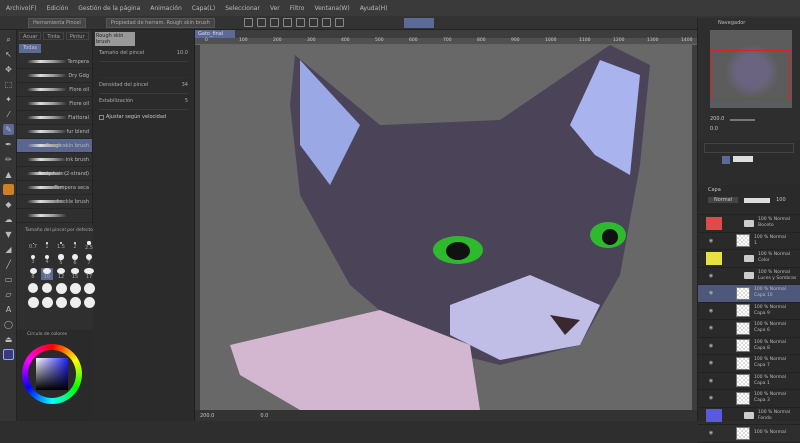 This screenshot has width=800, height=443. Describe the element at coordinates (109, 8) in the screenshot. I see `menu-item: Gestión de la página` at that location.